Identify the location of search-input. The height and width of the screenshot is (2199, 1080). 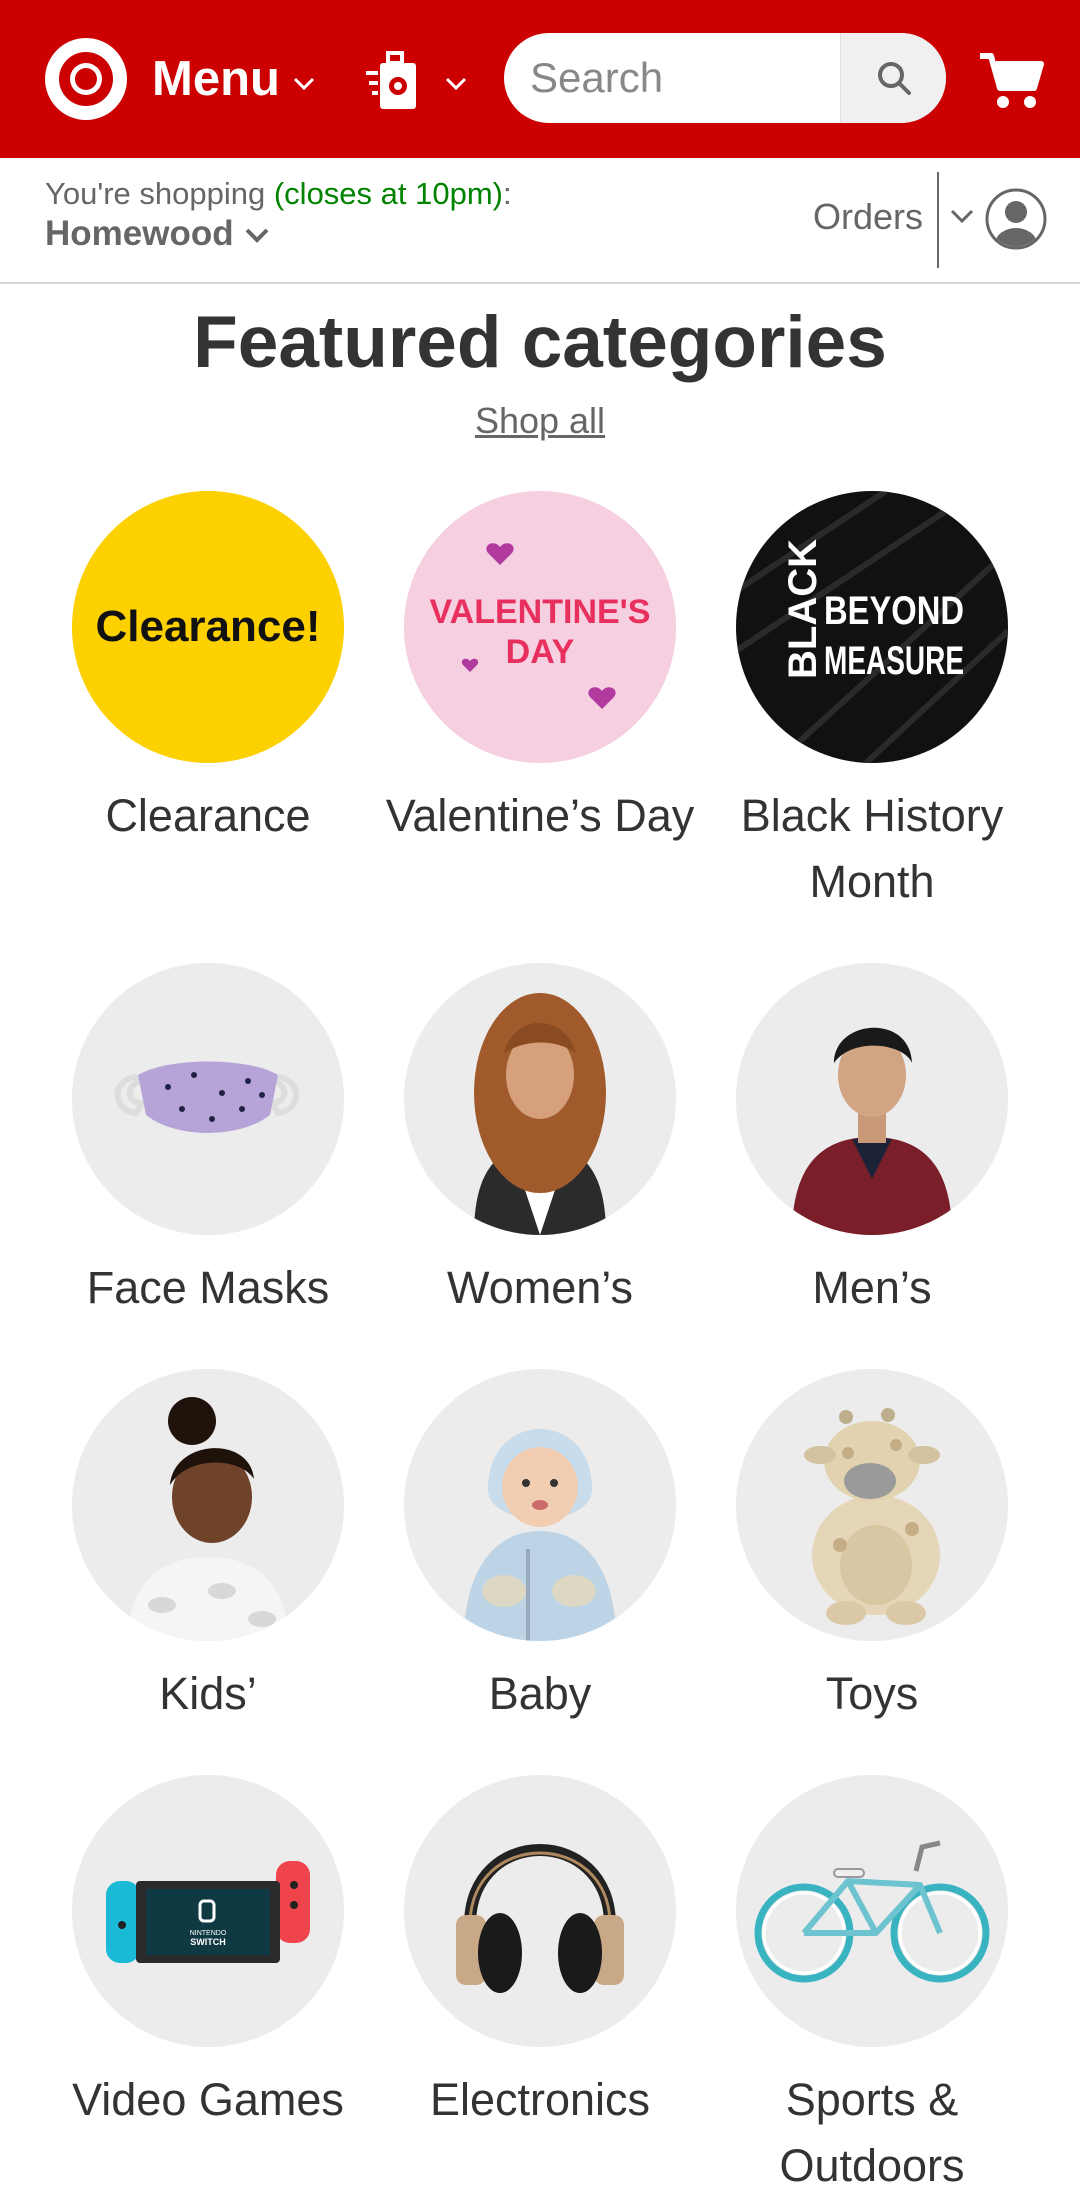
(672, 78).